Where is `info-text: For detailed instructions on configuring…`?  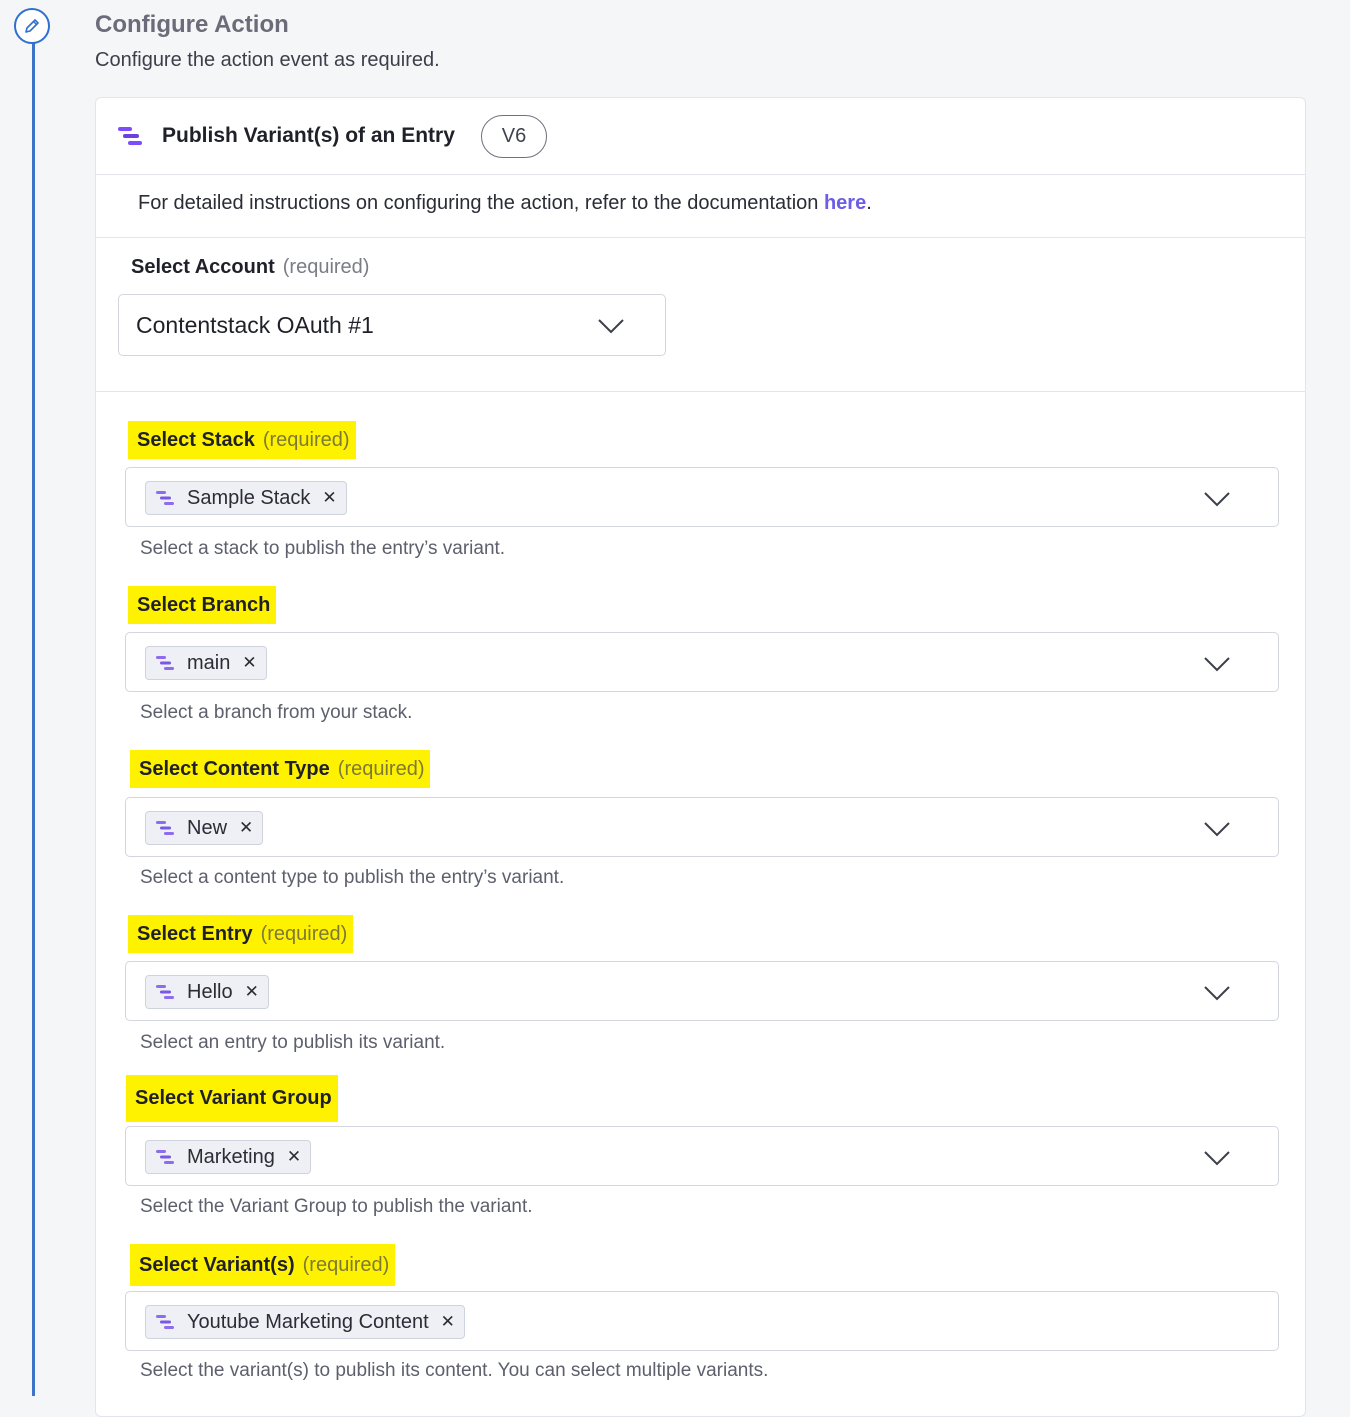
info-text: For detailed instructions on configuring… is located at coordinates (505, 203).